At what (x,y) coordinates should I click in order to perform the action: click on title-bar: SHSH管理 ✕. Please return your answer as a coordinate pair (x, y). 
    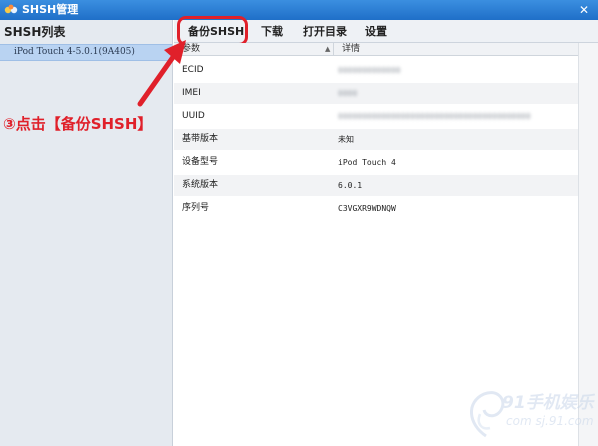
    Looking at the image, I should click on (299, 10).